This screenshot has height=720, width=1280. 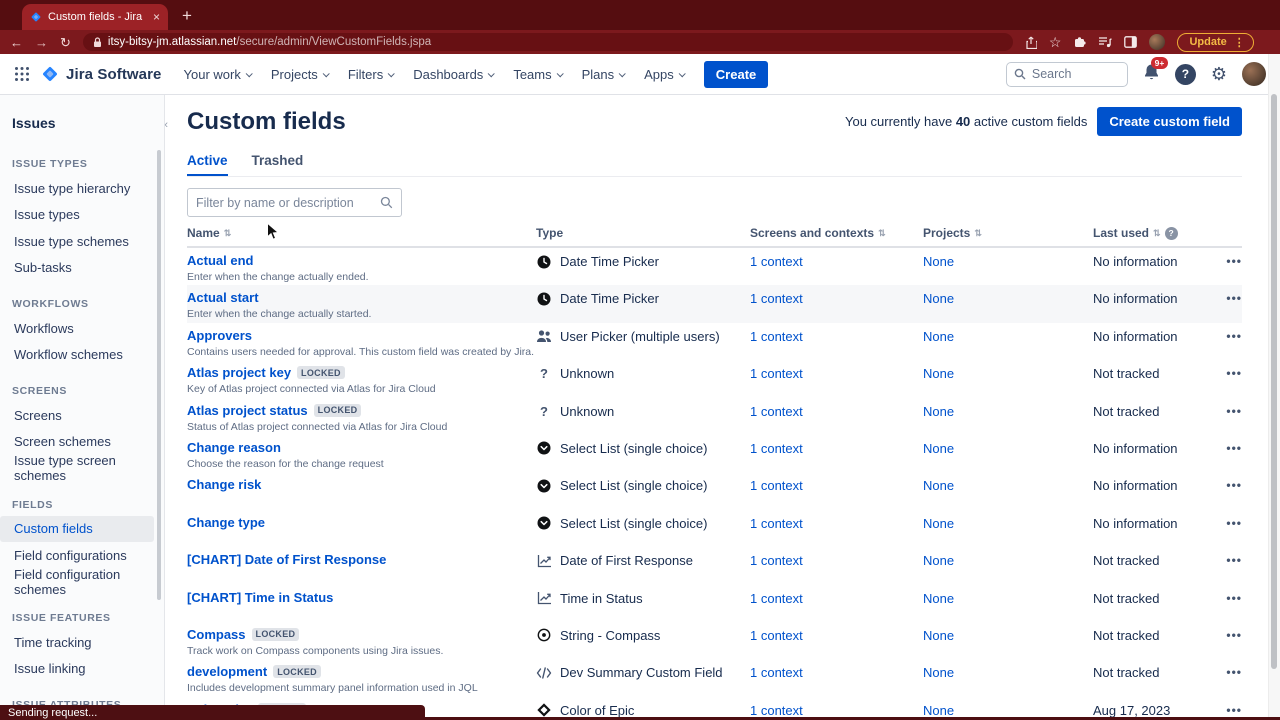 I want to click on sidebar-item-field-configuration-schemes: Field configuration schemes, so click(x=77, y=582).